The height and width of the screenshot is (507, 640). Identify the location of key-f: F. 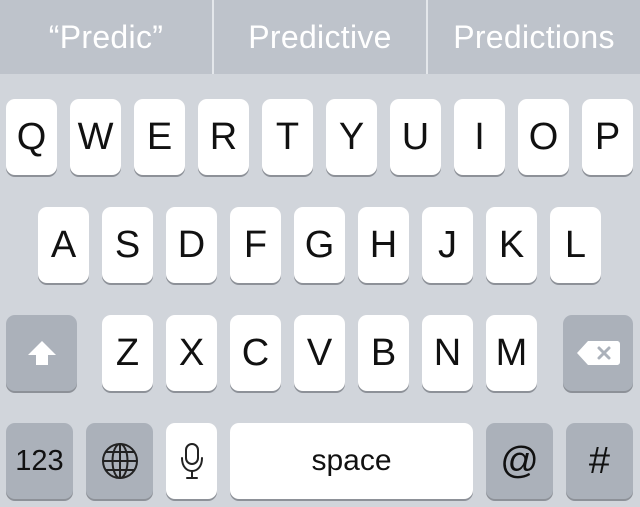
(255, 245).